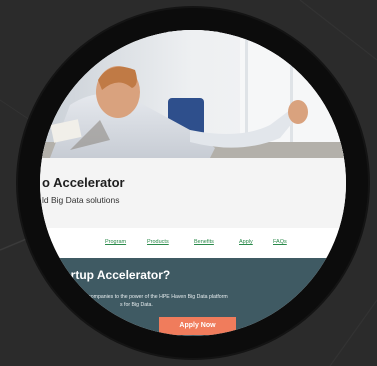  What do you see at coordinates (136, 305) in the screenshot?
I see `band-text-line-2: s for Big Data.` at bounding box center [136, 305].